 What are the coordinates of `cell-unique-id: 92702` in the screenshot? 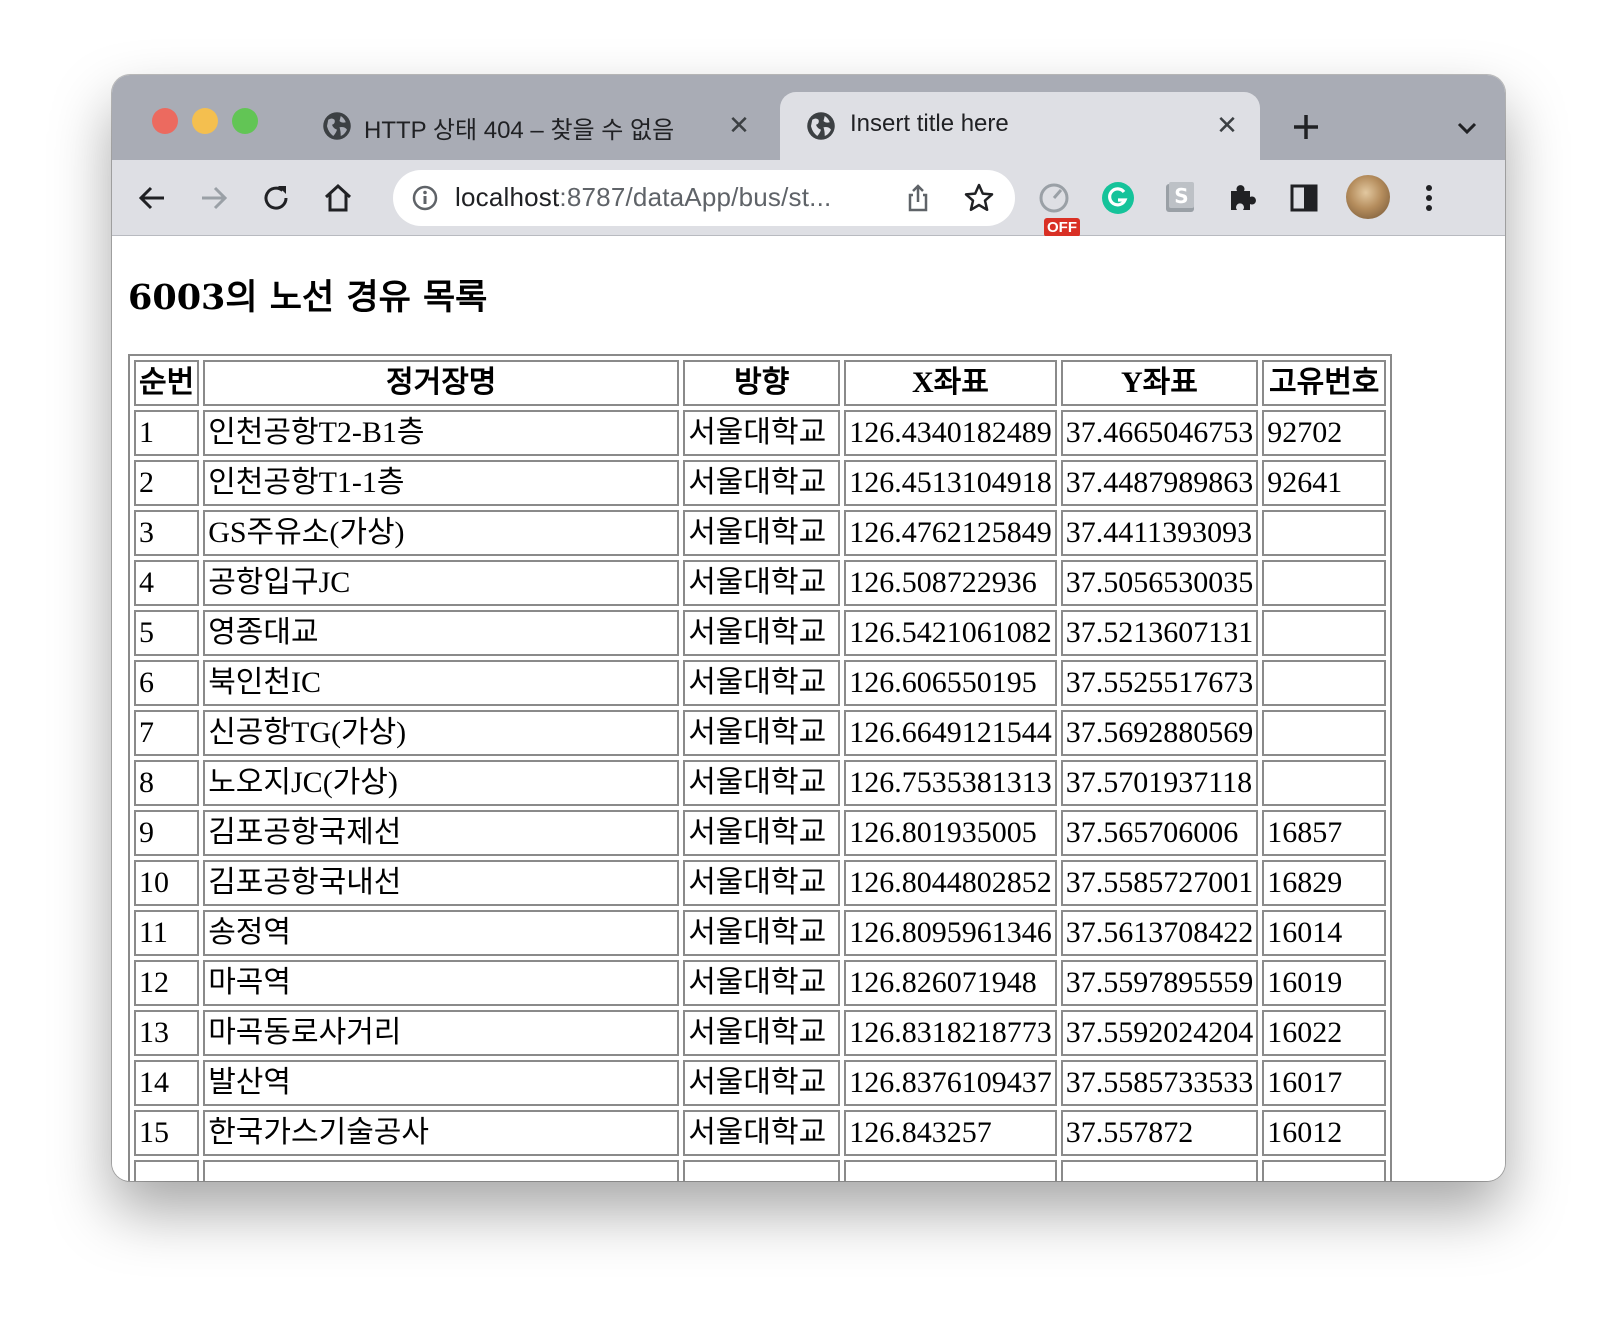 It's located at (1324, 433).